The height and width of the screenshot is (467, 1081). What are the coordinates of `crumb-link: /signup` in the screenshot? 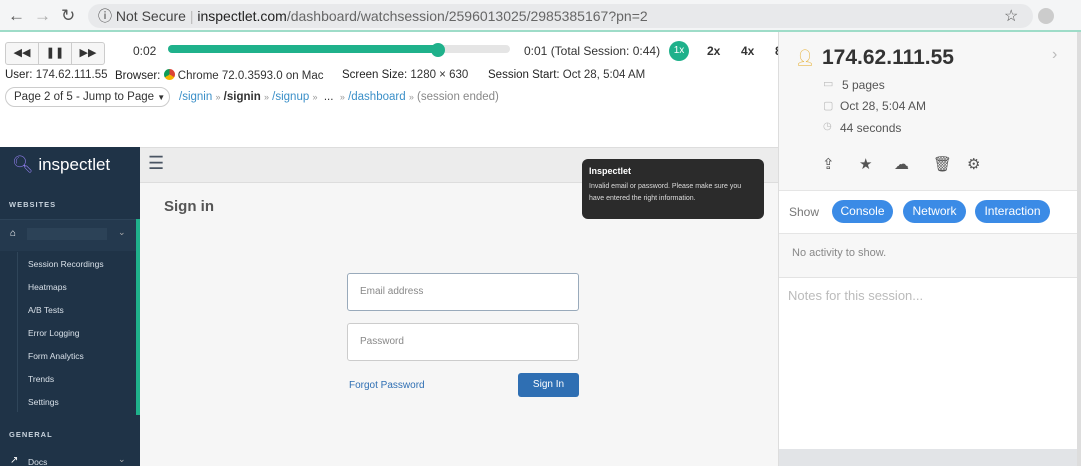 It's located at (290, 97).